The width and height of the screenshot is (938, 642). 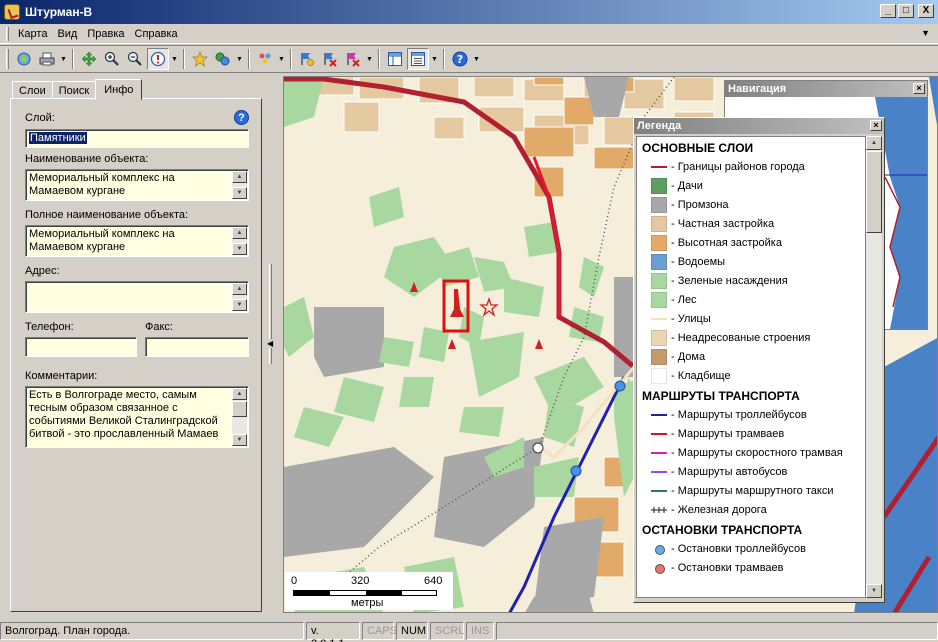 I want to click on legend-item-label: - Частная застройка, so click(x=723, y=223).